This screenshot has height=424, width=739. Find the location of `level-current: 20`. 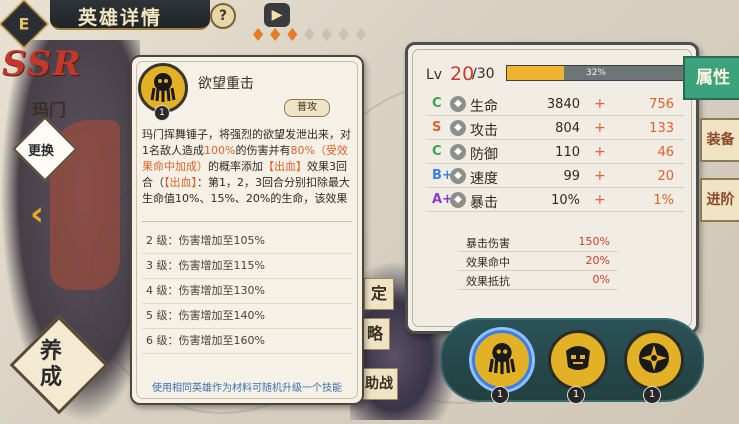

level-current: 20 is located at coordinates (462, 74).